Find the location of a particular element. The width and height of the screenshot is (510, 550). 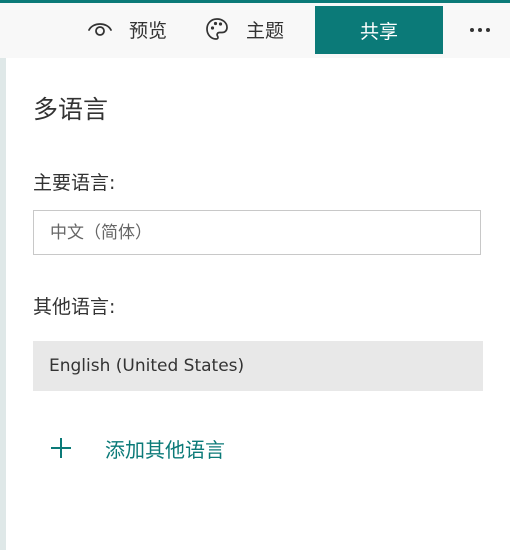

other-languages-label: 其他语言: is located at coordinates (74, 307).